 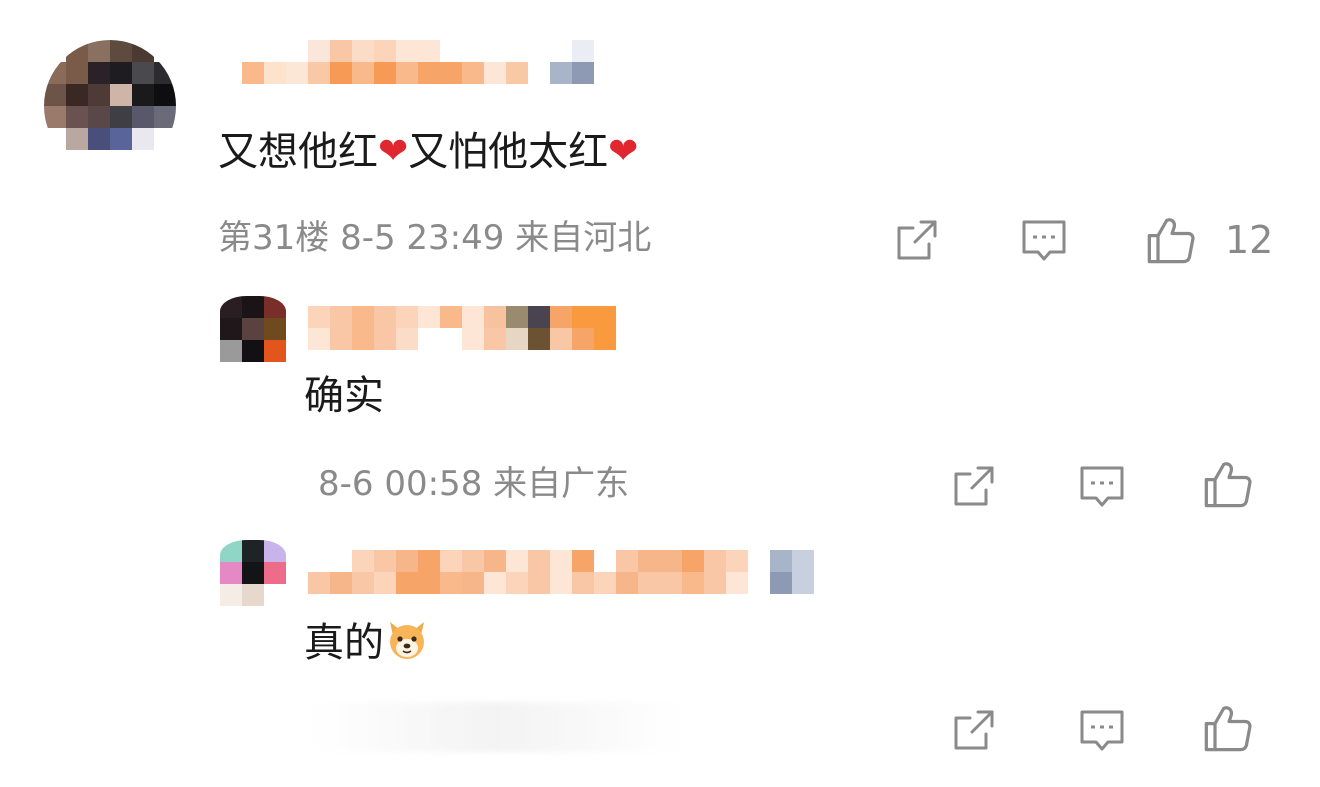 I want to click on comment-text-part2: 又怕他太红, so click(x=508, y=152).